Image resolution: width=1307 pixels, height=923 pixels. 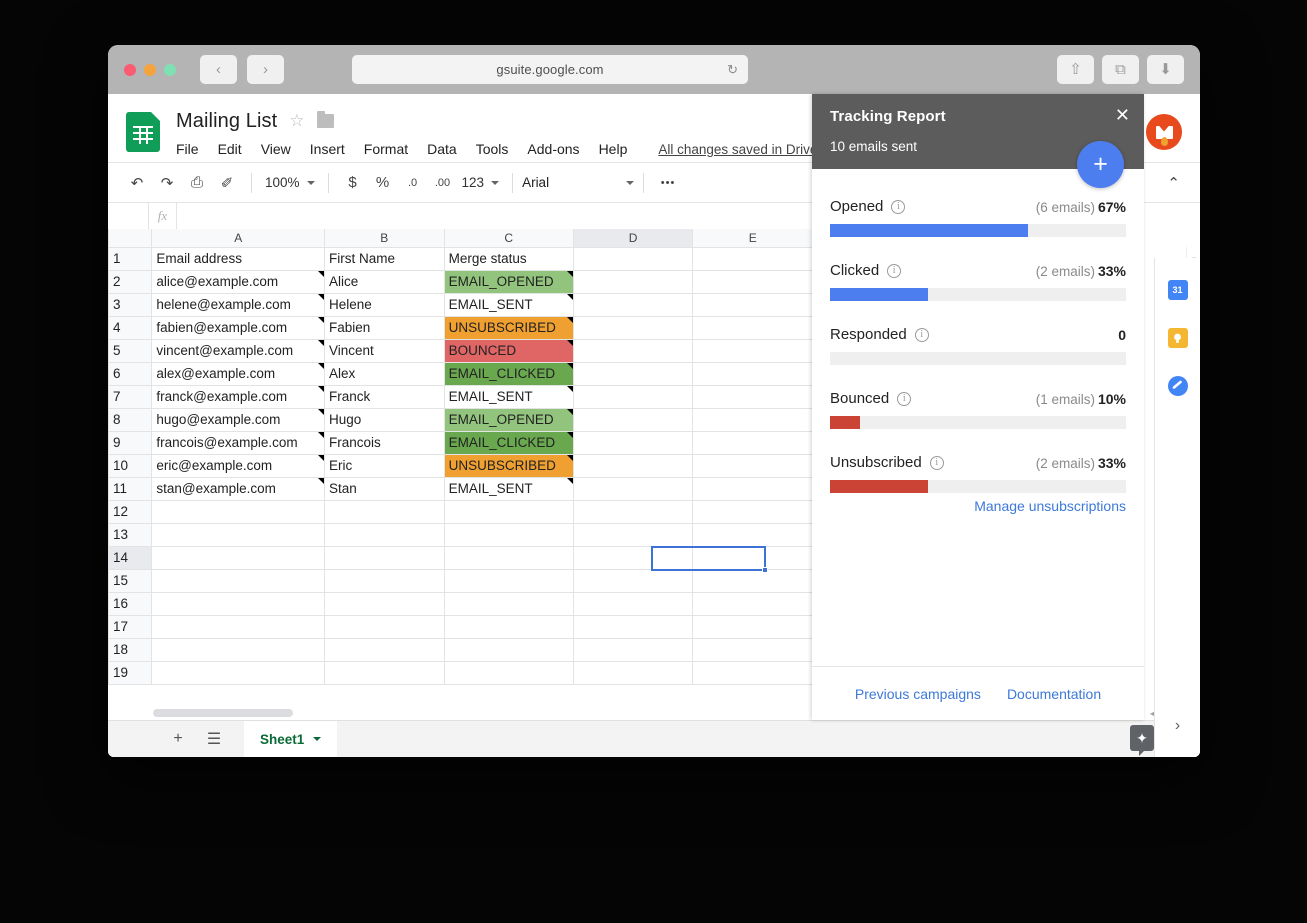 I want to click on cell-E12, so click(x=753, y=511).